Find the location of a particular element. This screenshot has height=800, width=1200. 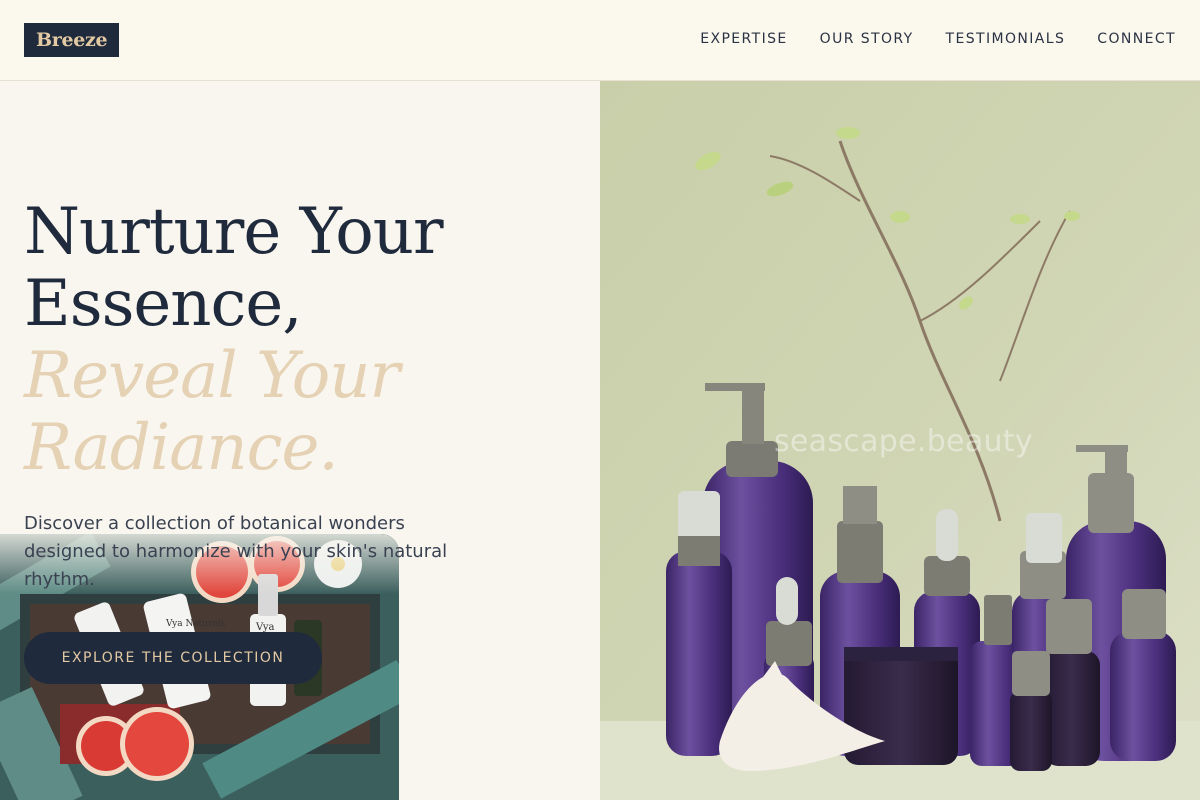

nav-link-connect: CONNECT is located at coordinates (1136, 39).